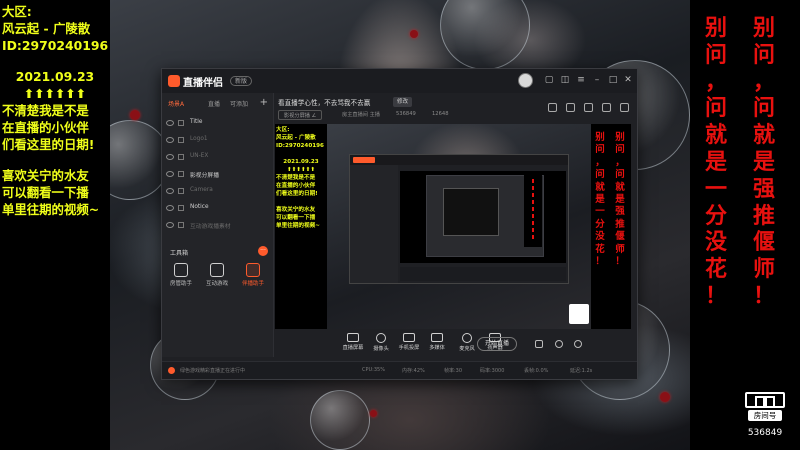 This screenshot has height=450, width=800. What do you see at coordinates (600, 237) in the screenshot?
I see `preview-red-char: 没` at bounding box center [600, 237].